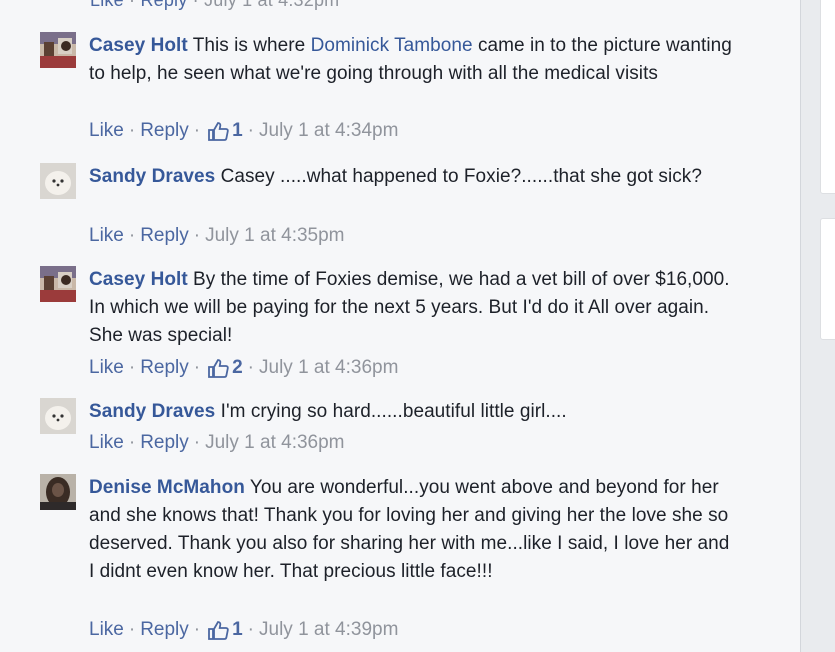  Describe the element at coordinates (244, 630) in the screenshot. I see `comment-actions: Like · Reply · 1 · July 1 at 4:39pm` at that location.